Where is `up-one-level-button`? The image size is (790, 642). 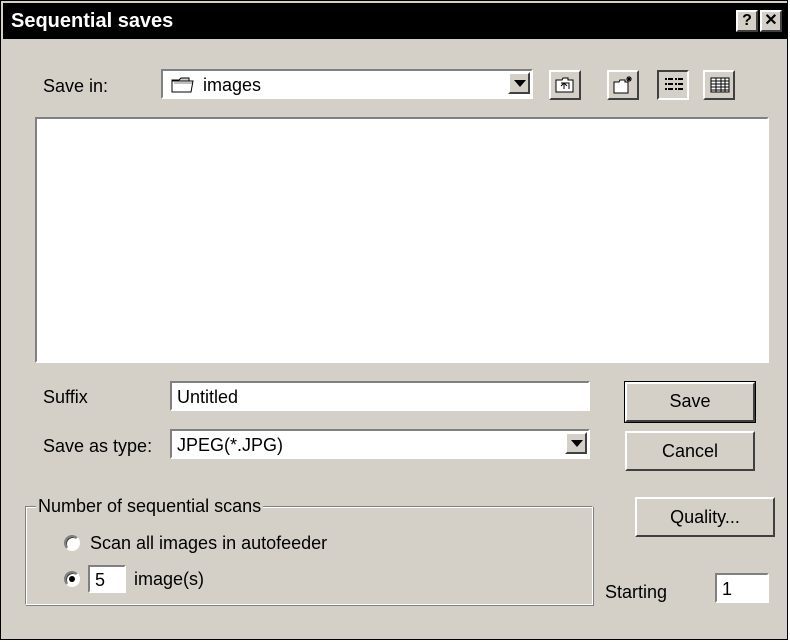 up-one-level-button is located at coordinates (565, 85).